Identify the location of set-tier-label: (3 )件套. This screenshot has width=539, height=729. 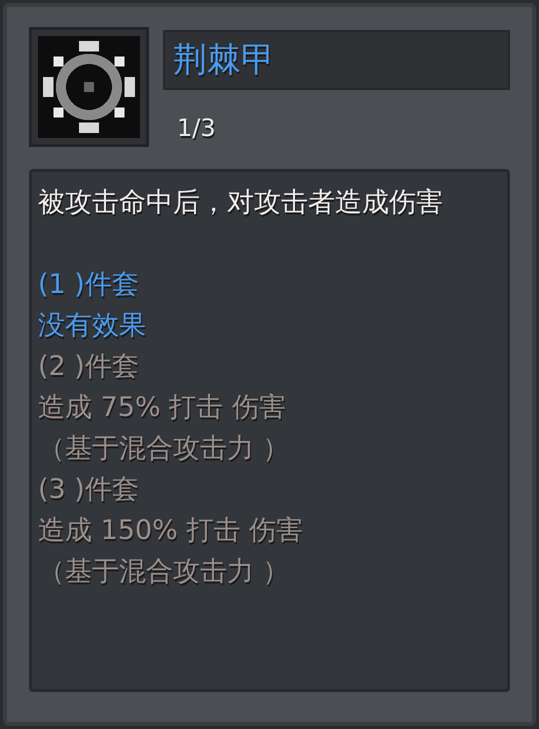
(89, 490).